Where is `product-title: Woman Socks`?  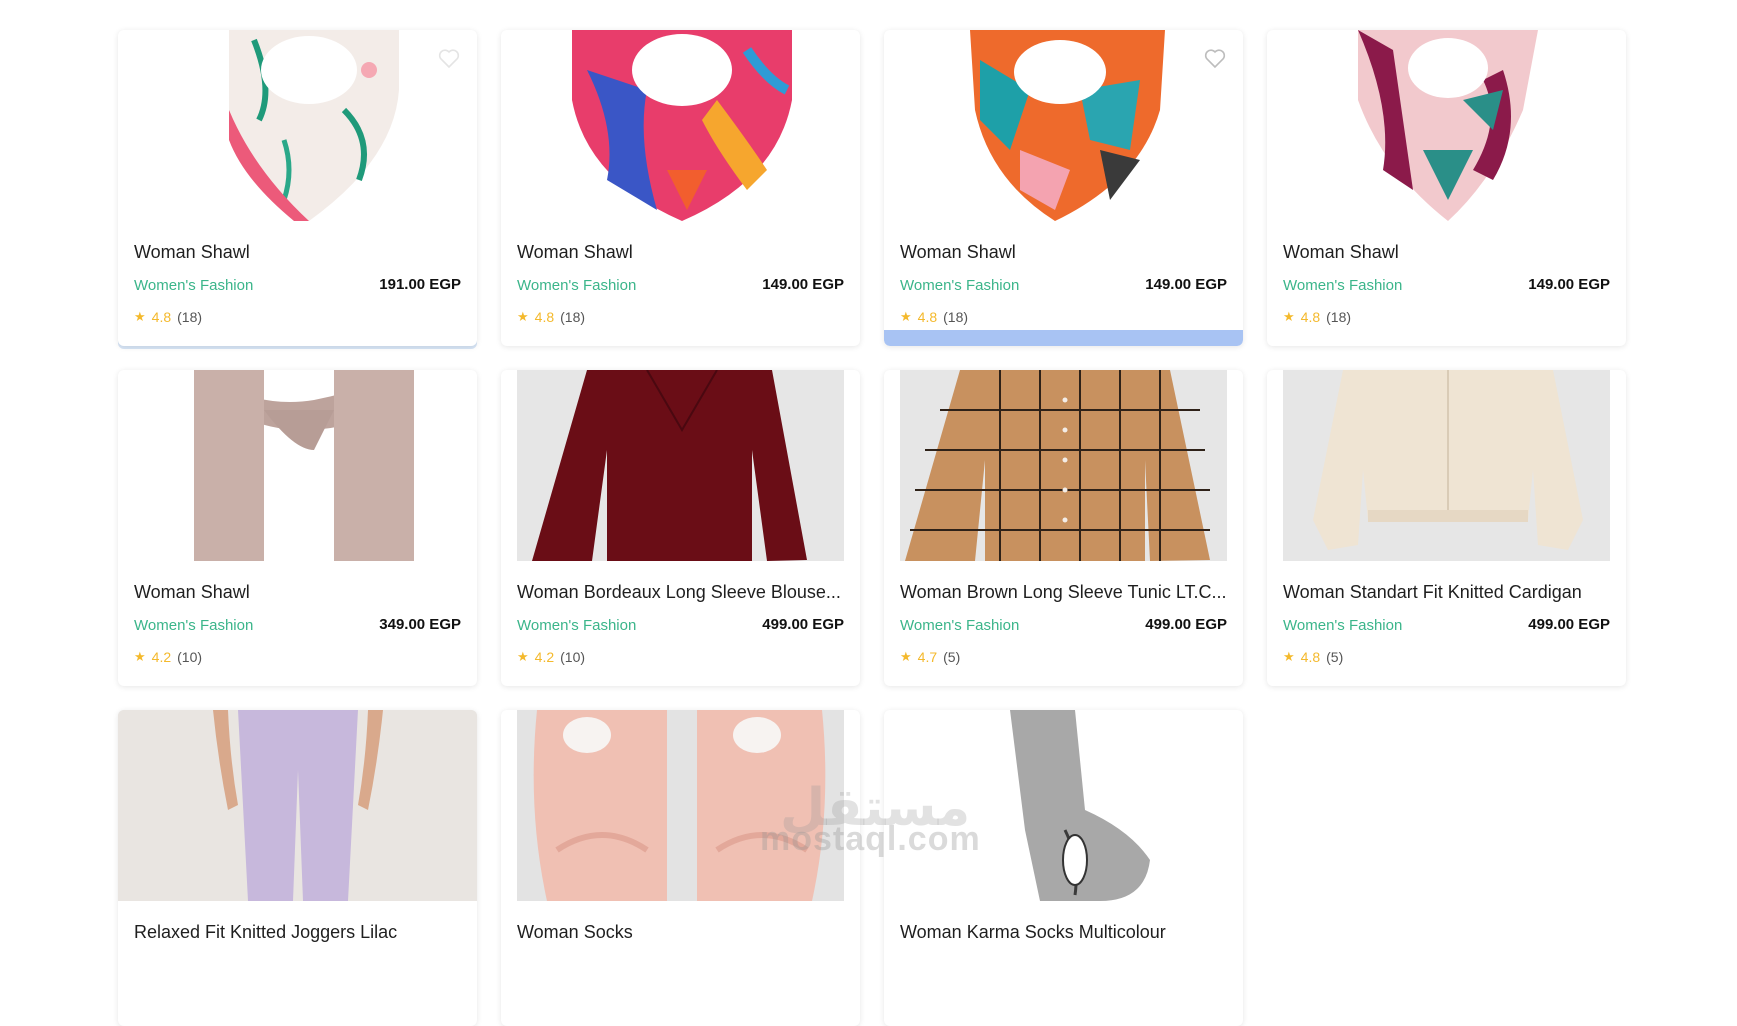
product-title: Woman Socks is located at coordinates (680, 932).